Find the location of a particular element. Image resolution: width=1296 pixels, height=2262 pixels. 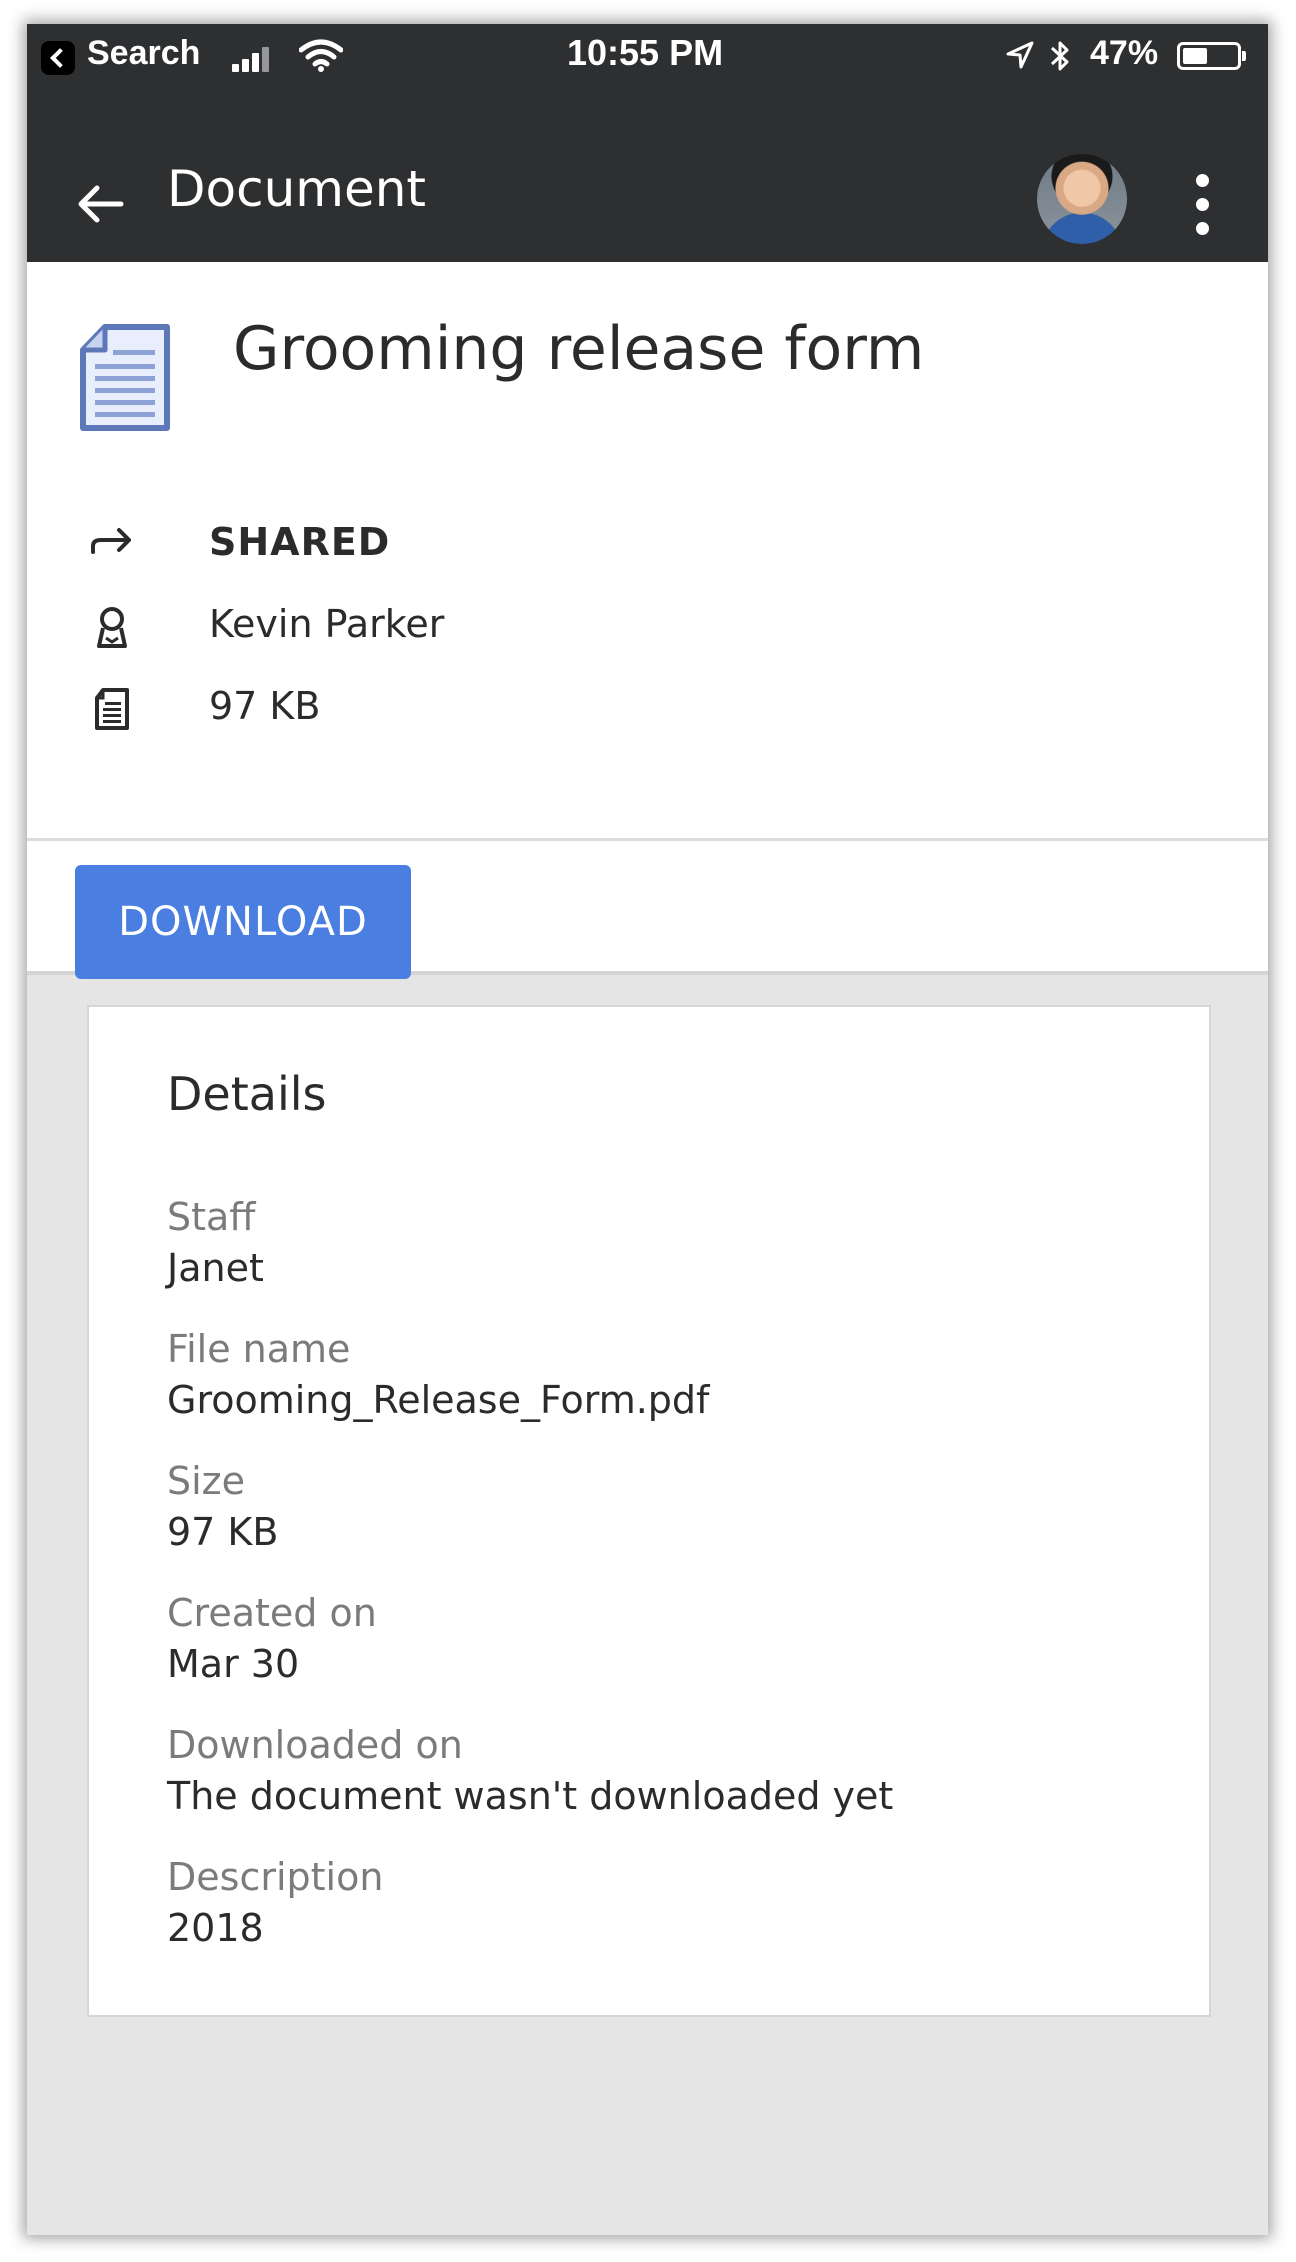

download-button: DOWNLOAD is located at coordinates (243, 922).